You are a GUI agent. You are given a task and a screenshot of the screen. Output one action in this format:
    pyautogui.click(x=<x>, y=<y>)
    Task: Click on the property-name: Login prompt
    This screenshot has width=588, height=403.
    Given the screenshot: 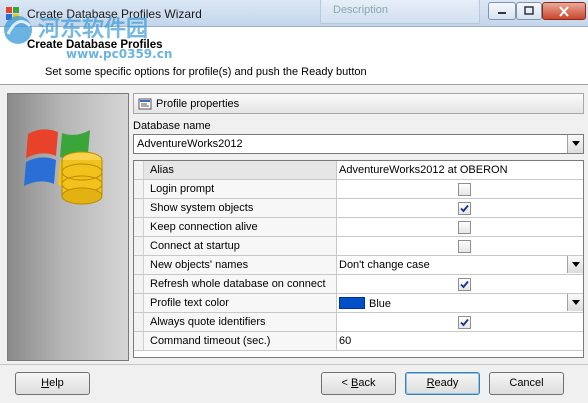 What is the action you would take?
    pyautogui.click(x=240, y=189)
    